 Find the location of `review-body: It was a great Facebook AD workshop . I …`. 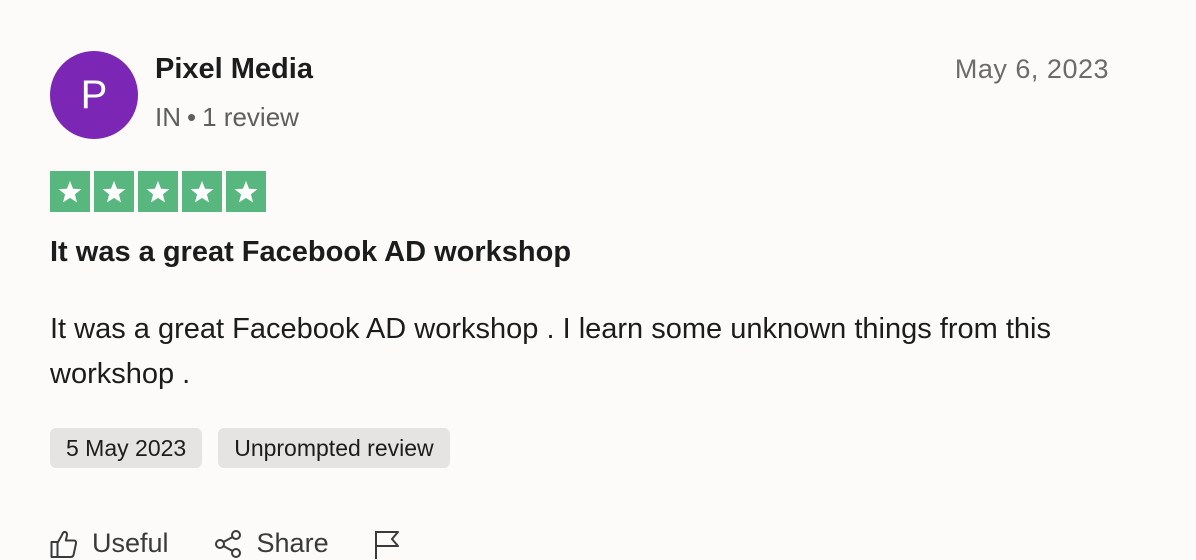

review-body: It was a great Facebook AD workshop . I … is located at coordinates (550, 351).